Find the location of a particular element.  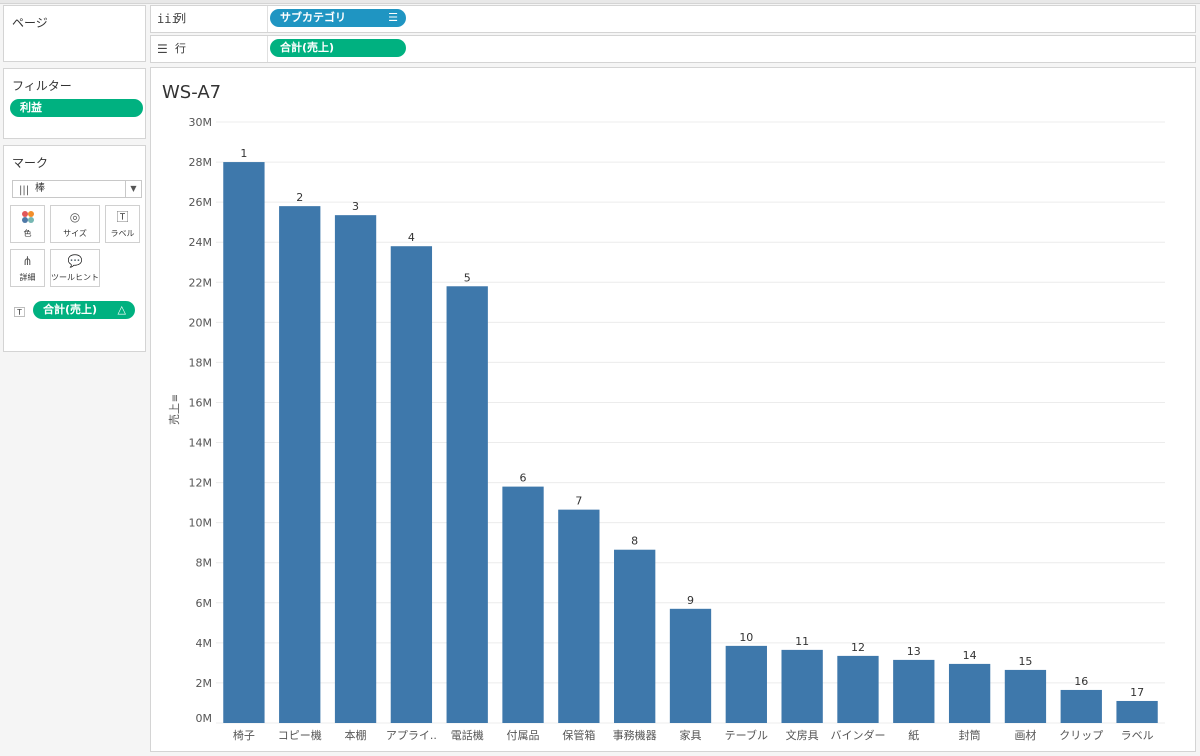

label-field-icon: 🅃 is located at coordinates (19, 312).